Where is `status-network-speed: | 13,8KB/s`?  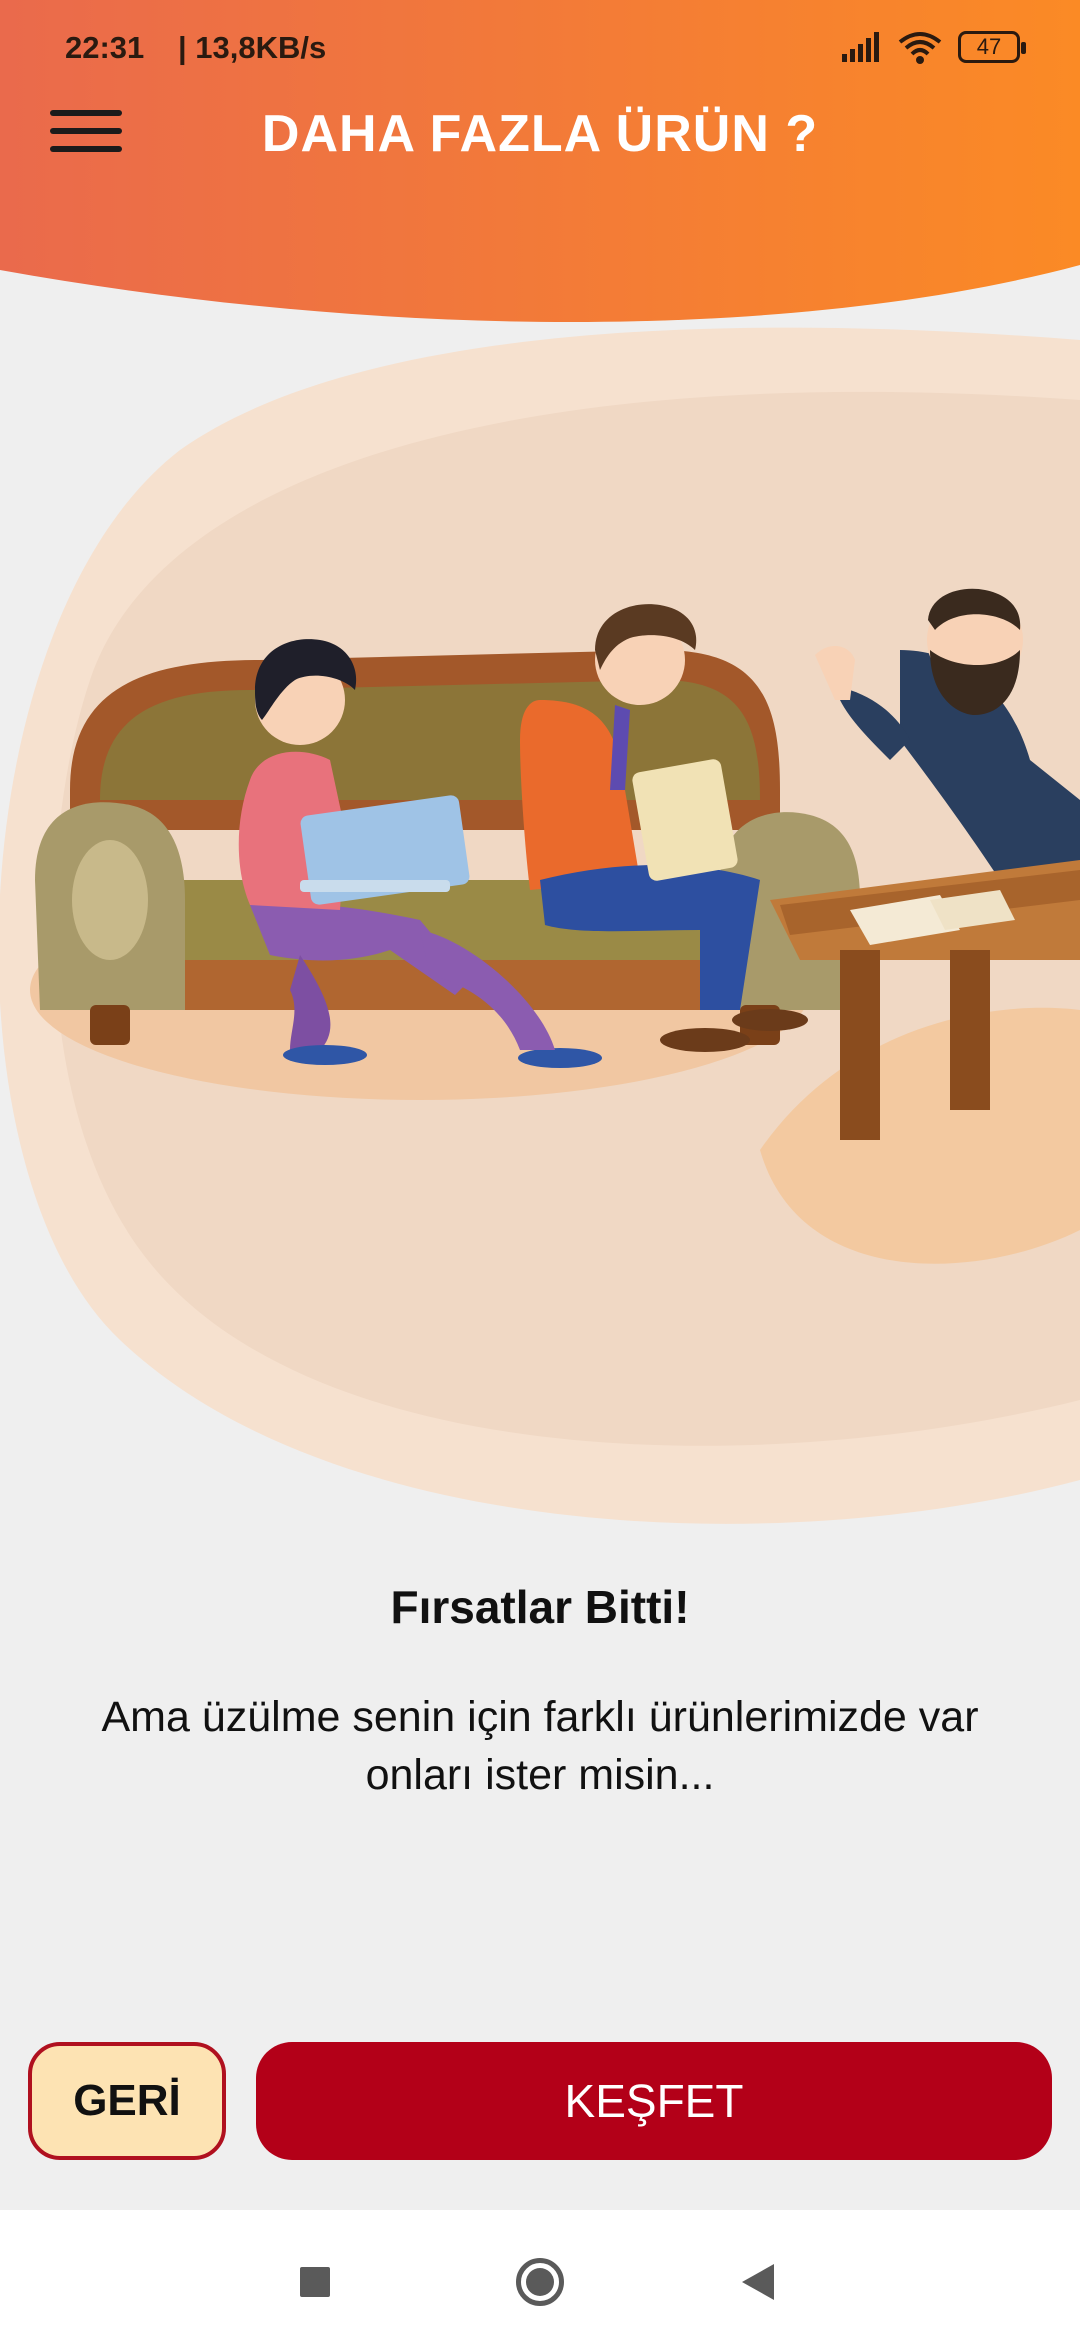 status-network-speed: | 13,8KB/s is located at coordinates (252, 47).